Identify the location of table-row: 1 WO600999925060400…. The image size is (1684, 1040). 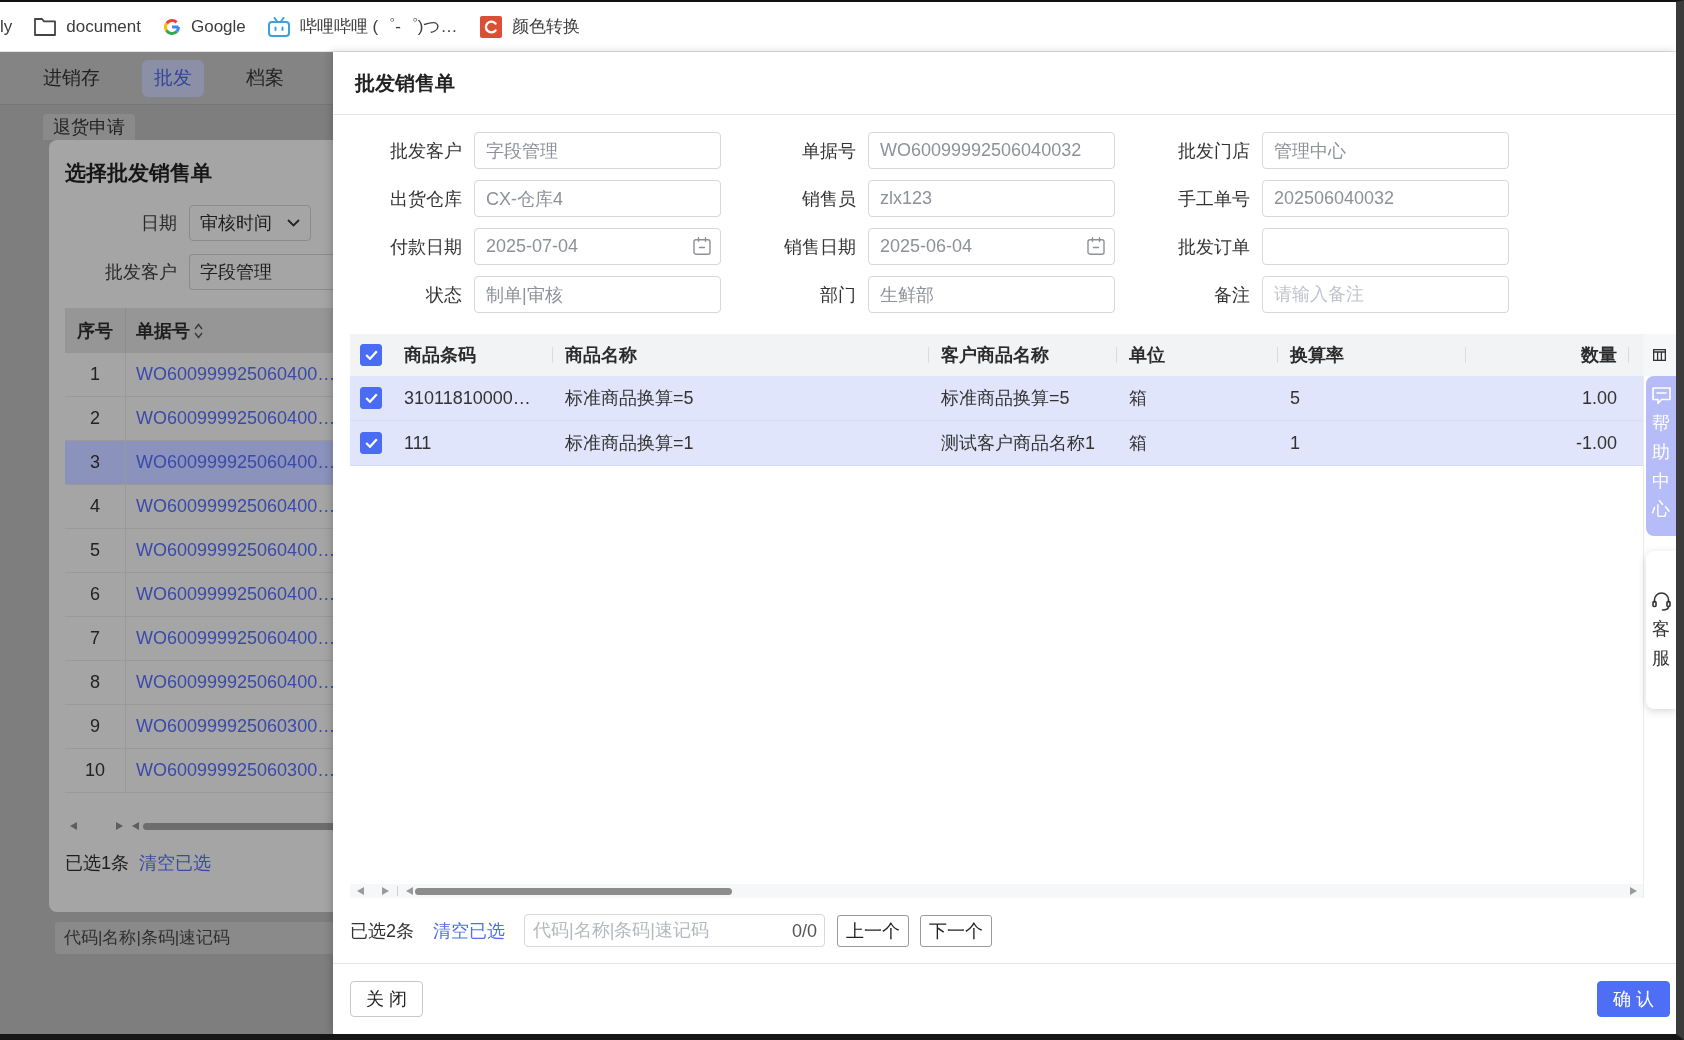
(199, 375).